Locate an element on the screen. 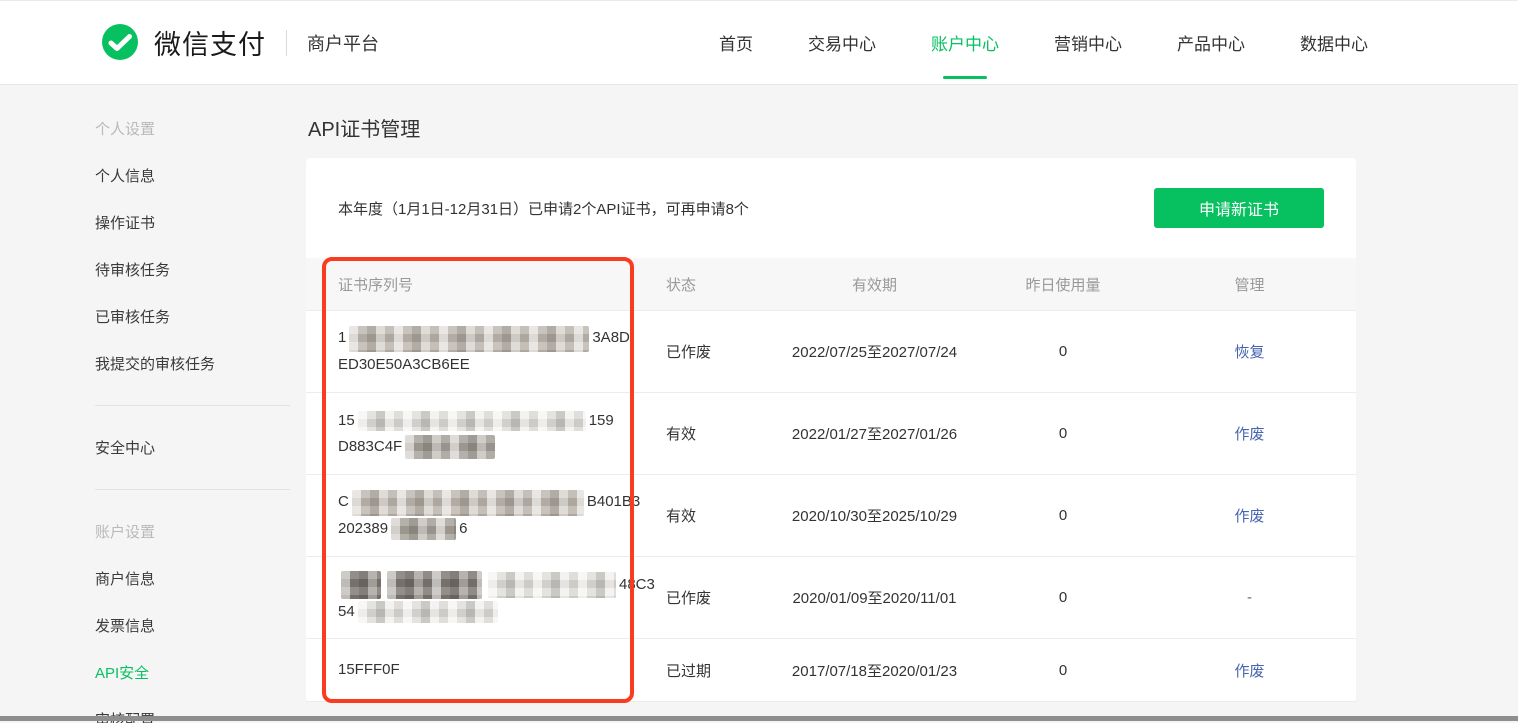 The image size is (1518, 723). column-header-serial: 证书序列号 is located at coordinates (471, 284).